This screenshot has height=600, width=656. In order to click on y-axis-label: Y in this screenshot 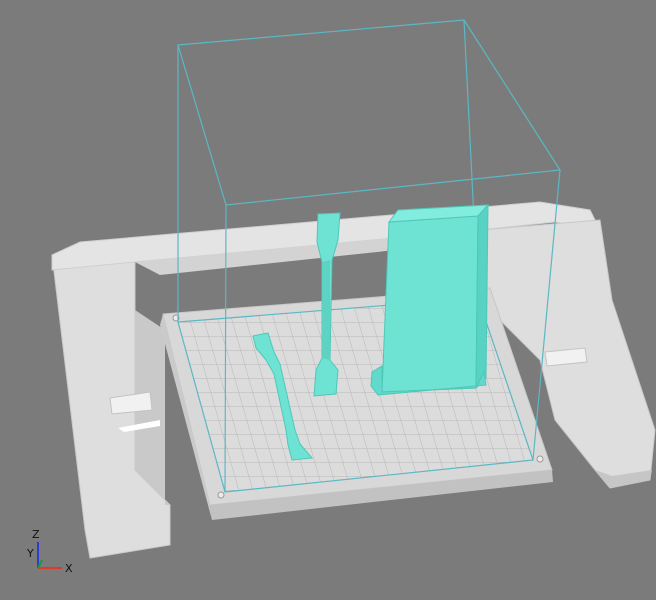, I will do `click(30, 553)`.